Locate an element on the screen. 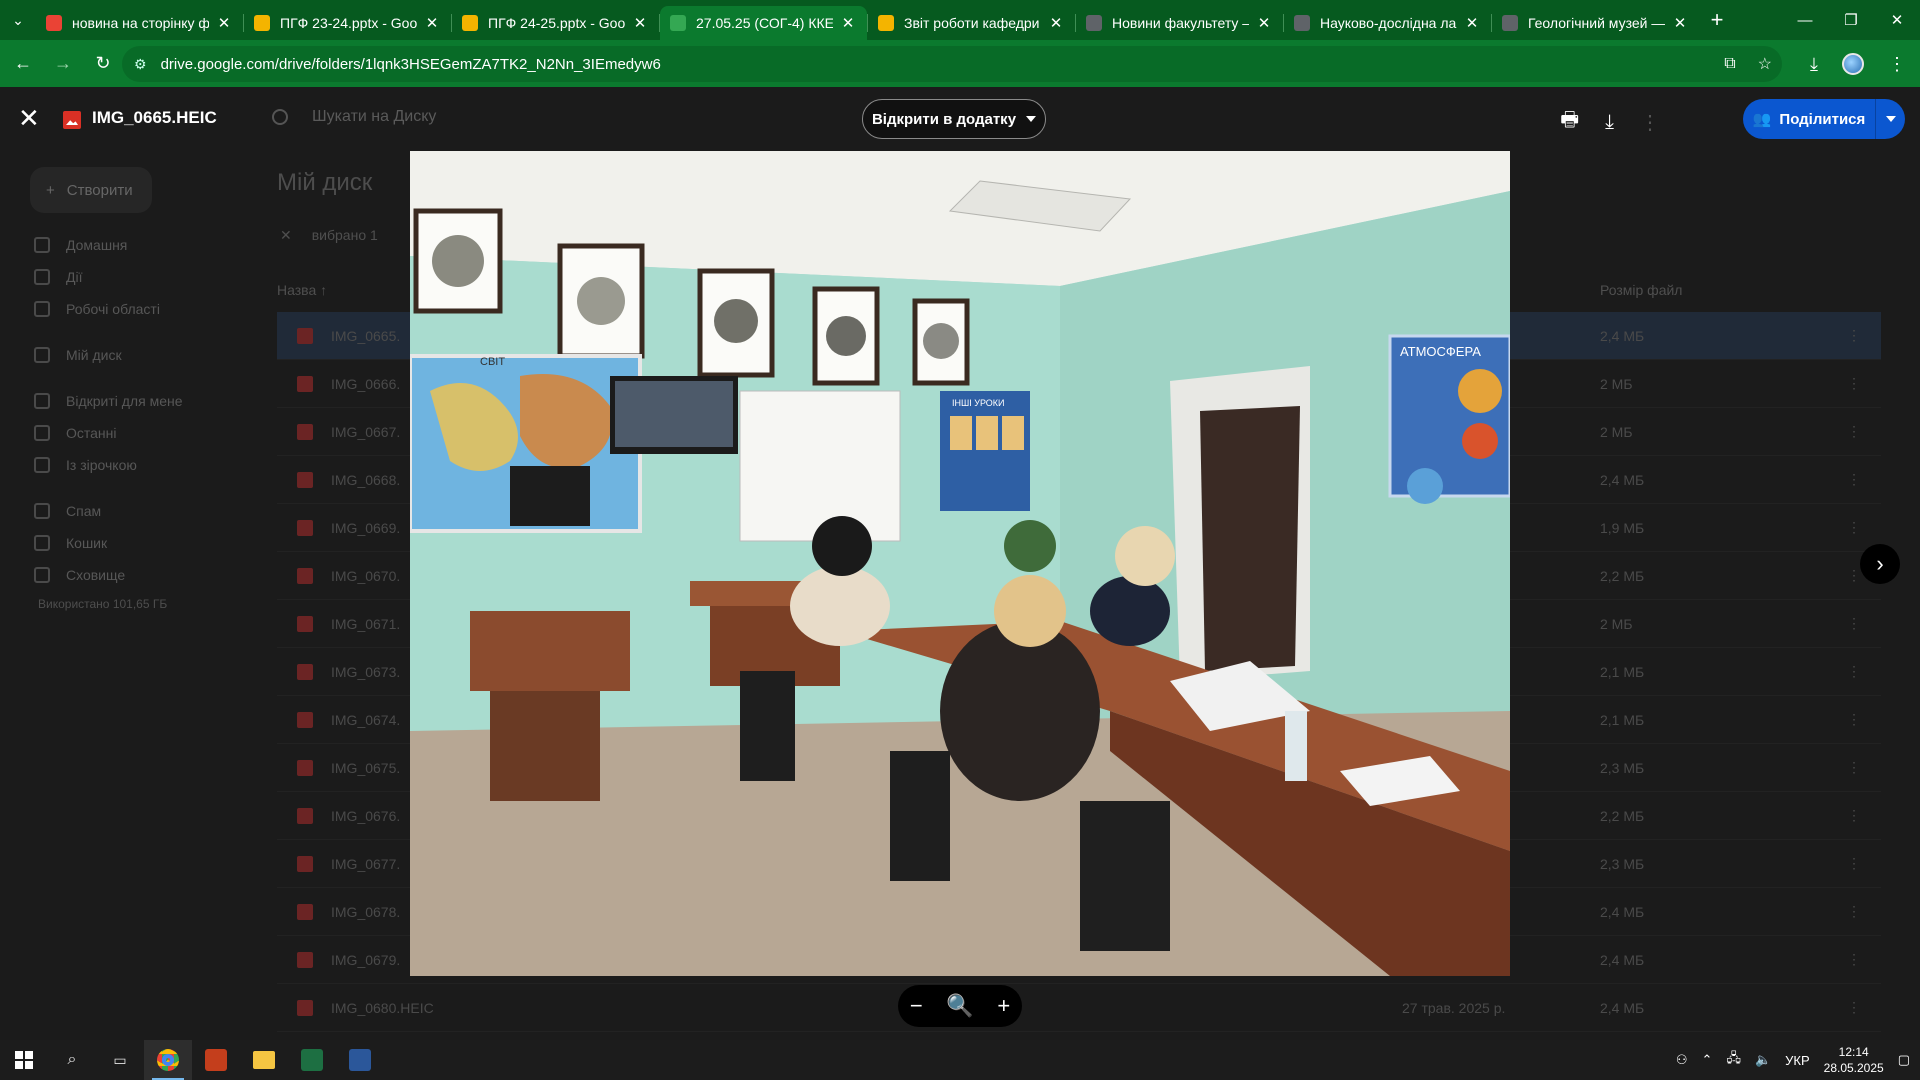 The height and width of the screenshot is (1080, 1920). file-name: IMG_0671. is located at coordinates (366, 623).